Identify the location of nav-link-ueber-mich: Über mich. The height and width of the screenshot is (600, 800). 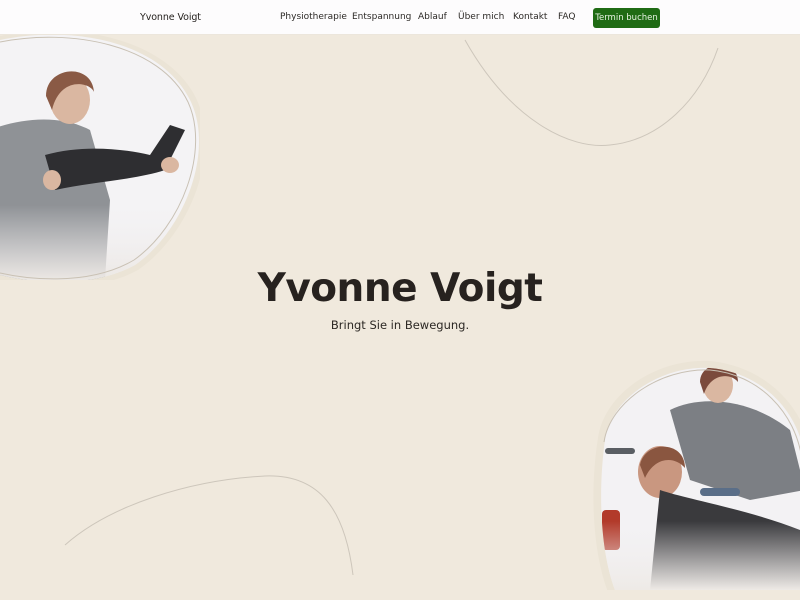
(481, 17).